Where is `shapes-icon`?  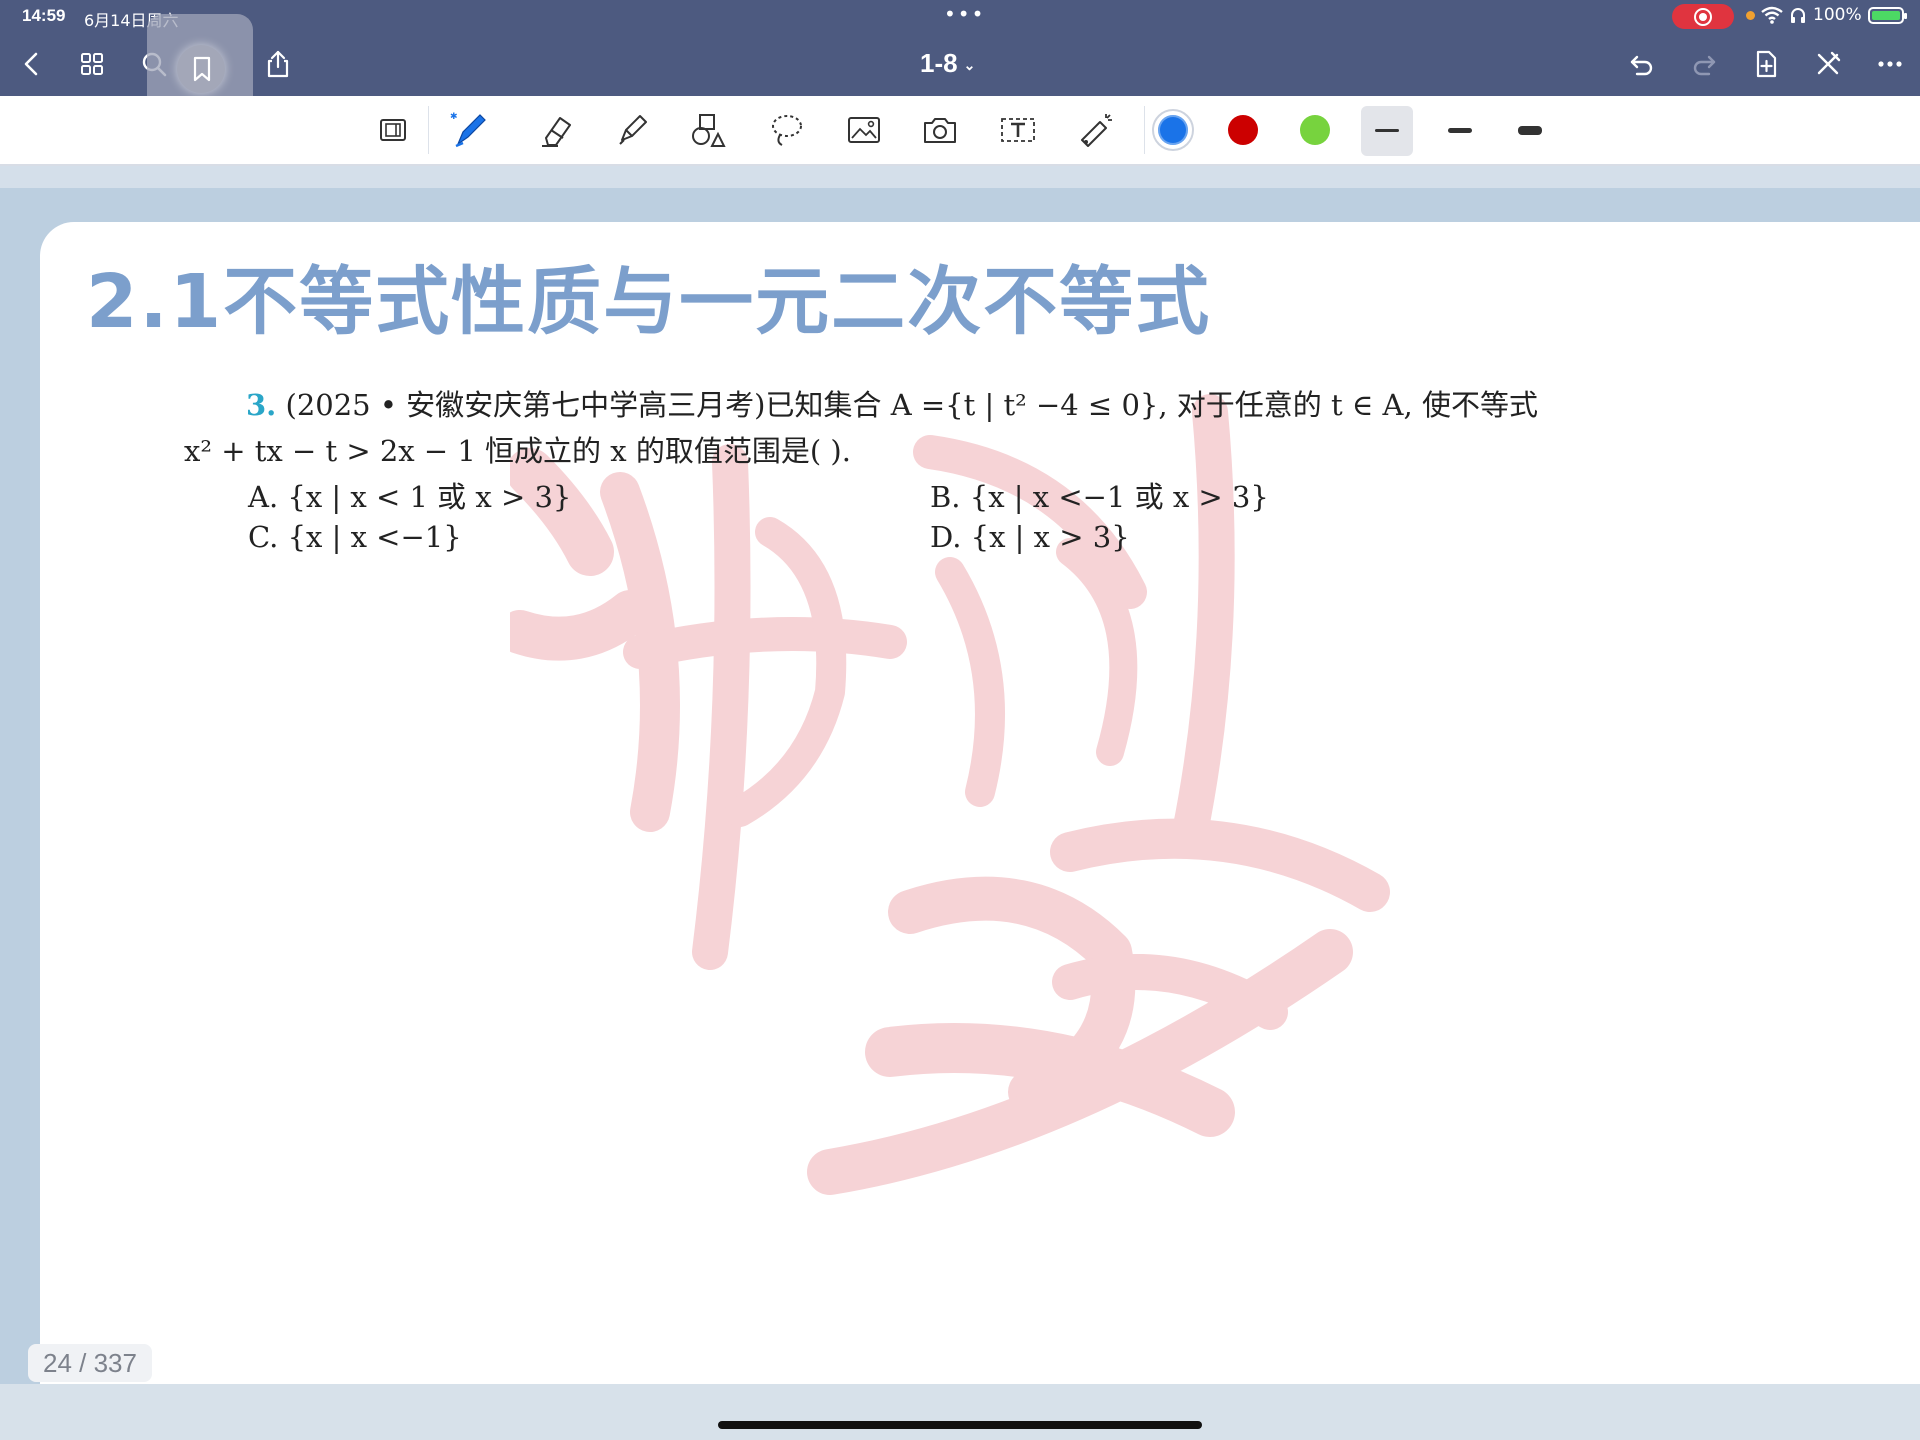 shapes-icon is located at coordinates (708, 130).